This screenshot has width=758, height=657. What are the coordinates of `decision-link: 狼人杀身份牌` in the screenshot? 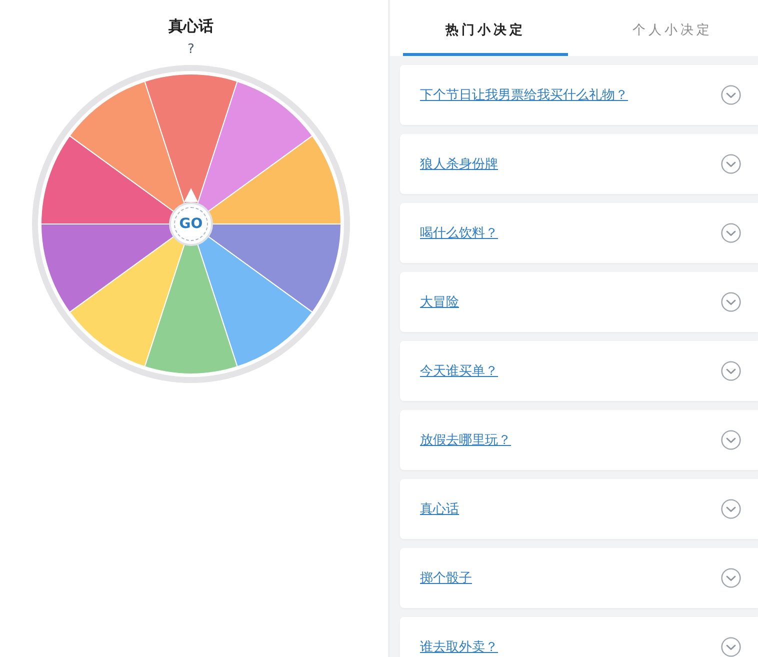 It's located at (459, 164).